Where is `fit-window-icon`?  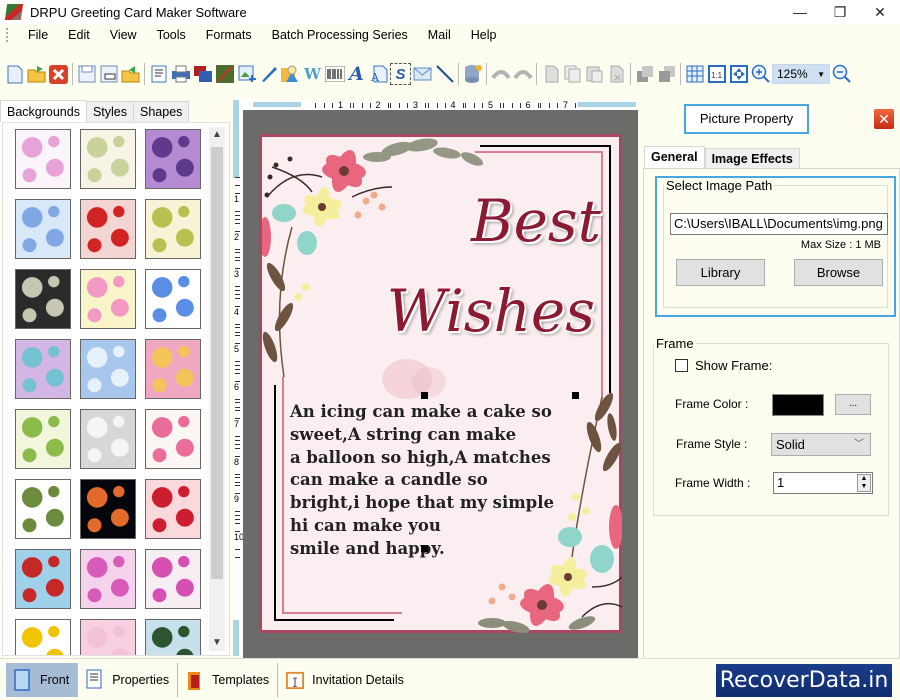 fit-window-icon is located at coordinates (738, 74).